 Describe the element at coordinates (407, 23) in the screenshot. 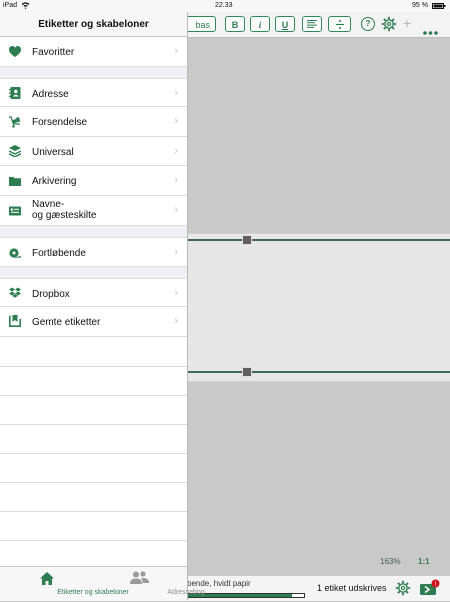

I see `add-button: +` at that location.